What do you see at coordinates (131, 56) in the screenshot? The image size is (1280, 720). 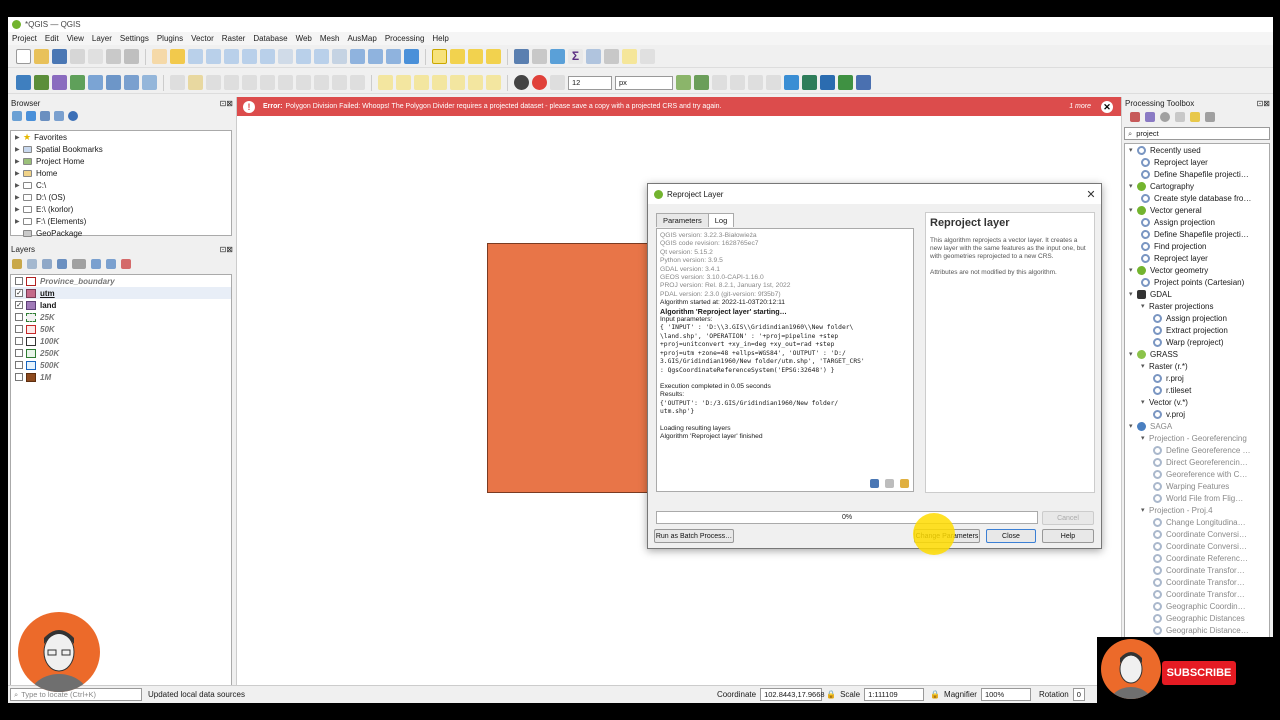 I see `style-manager-icon` at bounding box center [131, 56].